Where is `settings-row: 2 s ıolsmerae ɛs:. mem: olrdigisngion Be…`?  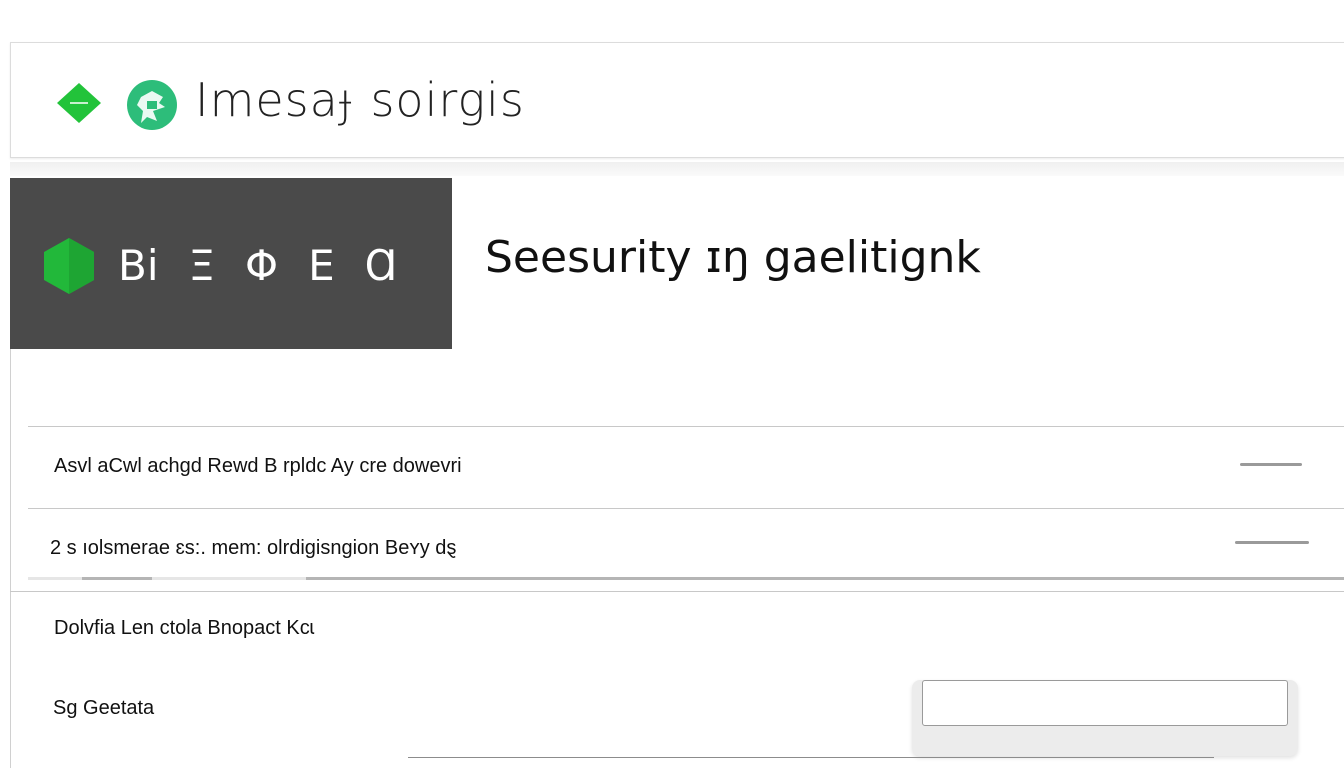 settings-row: 2 s ıolsmerae ɛs:. mem: olrdigisngion Be… is located at coordinates (686, 544).